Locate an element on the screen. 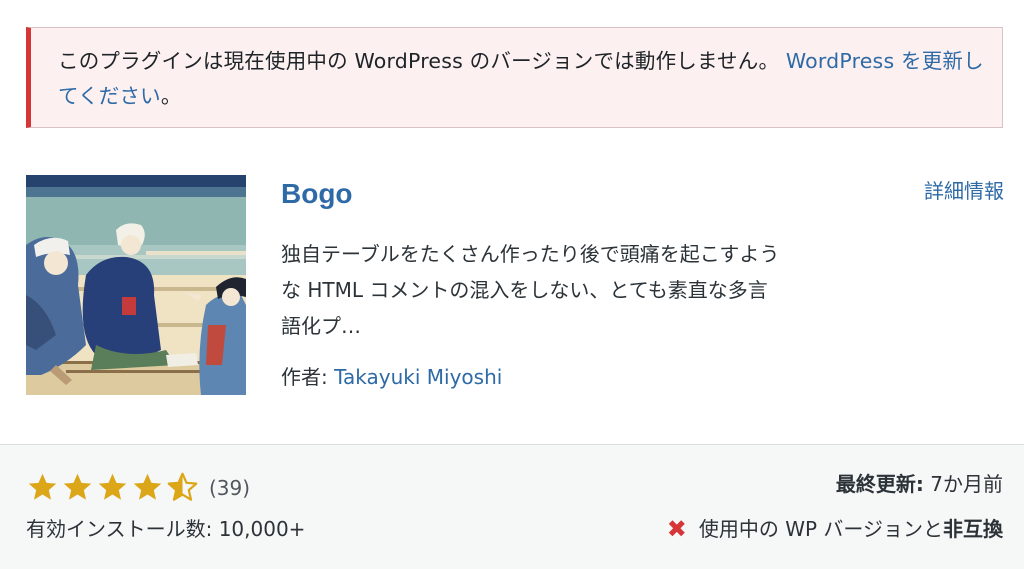 This screenshot has width=1024, height=569. plugin-author: 作者: Takayuki Miyoshi is located at coordinates (391, 377).